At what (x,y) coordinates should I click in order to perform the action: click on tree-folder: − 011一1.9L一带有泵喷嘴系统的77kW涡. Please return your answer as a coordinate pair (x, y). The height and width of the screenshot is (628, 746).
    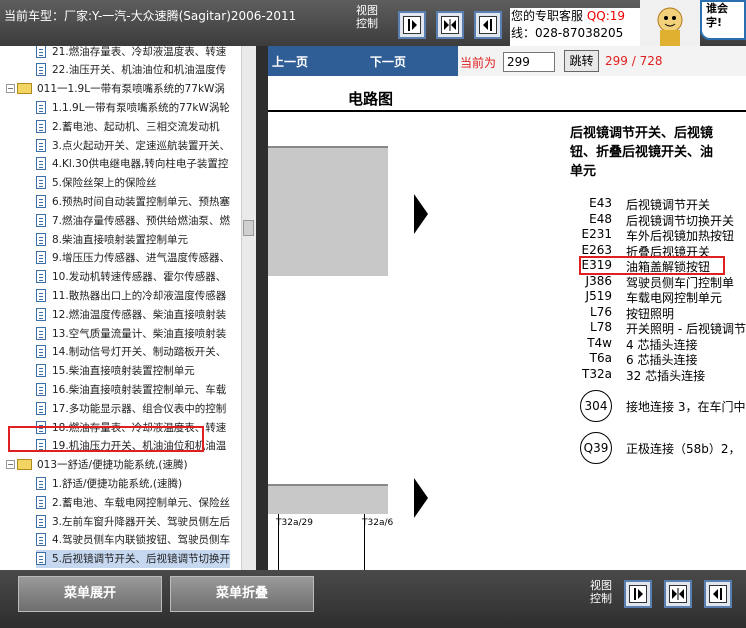
    Looking at the image, I should click on (115, 89).